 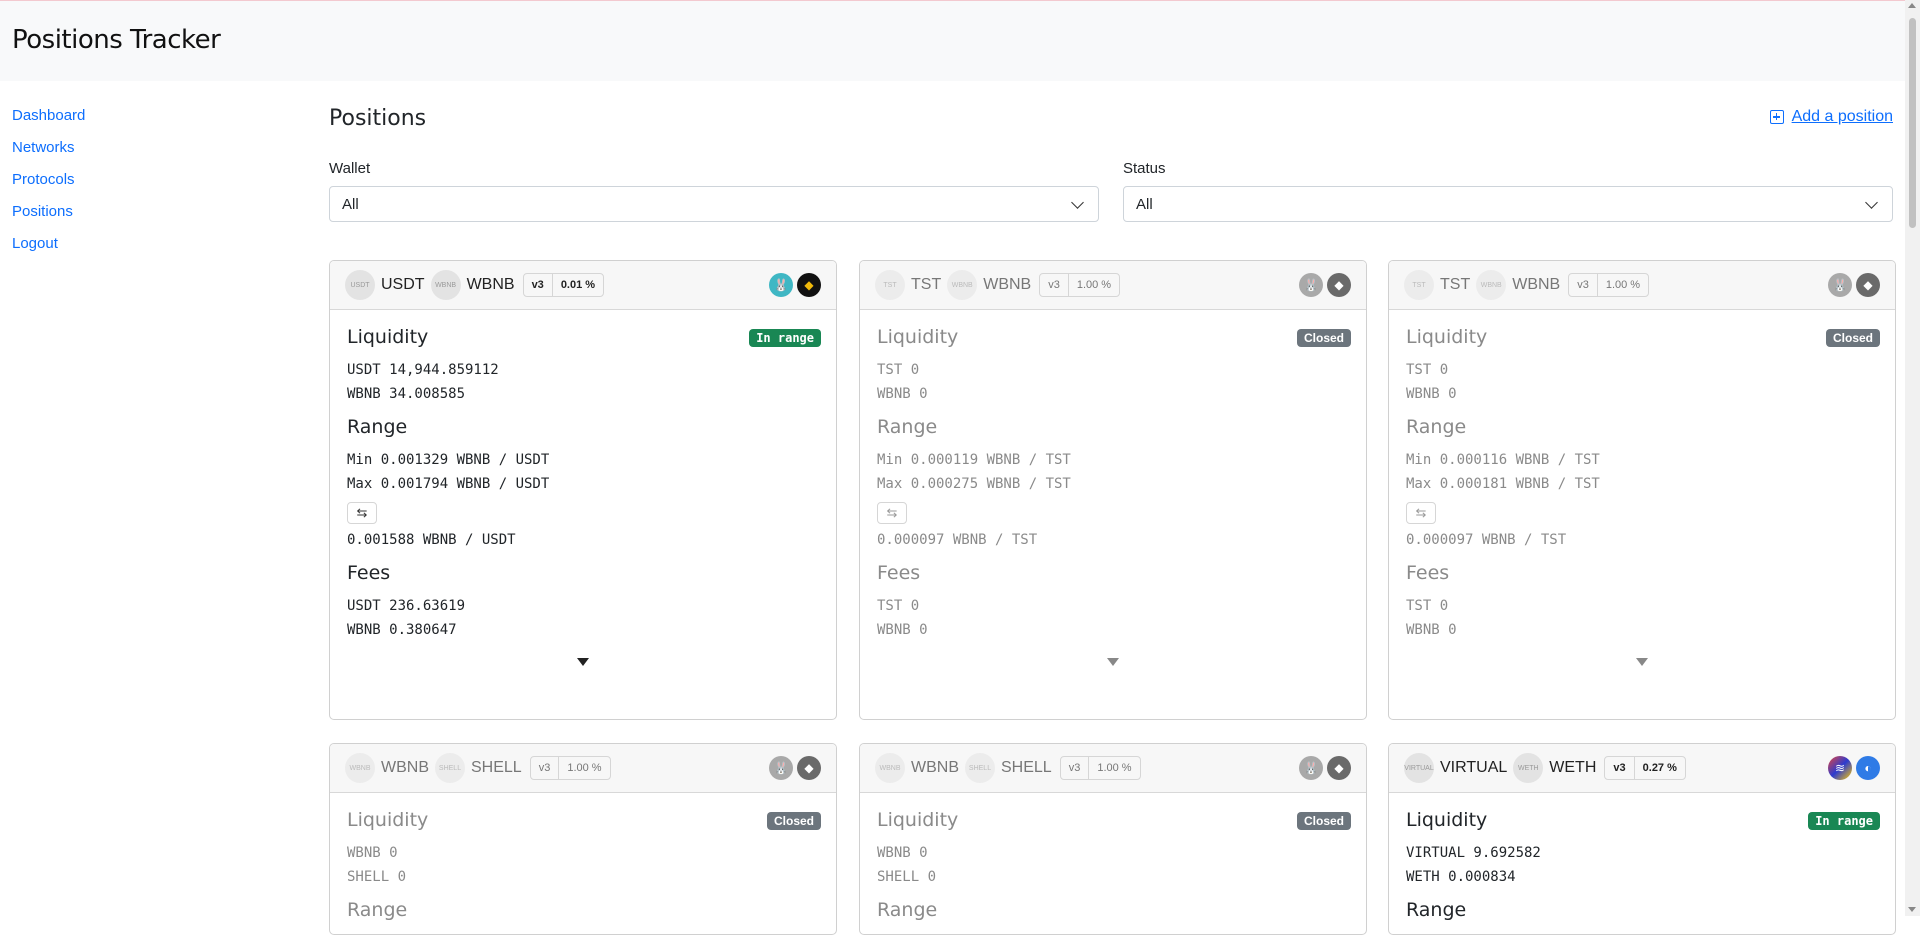 I want to click on fee-amount: USDT 236.63619, so click(x=406, y=606).